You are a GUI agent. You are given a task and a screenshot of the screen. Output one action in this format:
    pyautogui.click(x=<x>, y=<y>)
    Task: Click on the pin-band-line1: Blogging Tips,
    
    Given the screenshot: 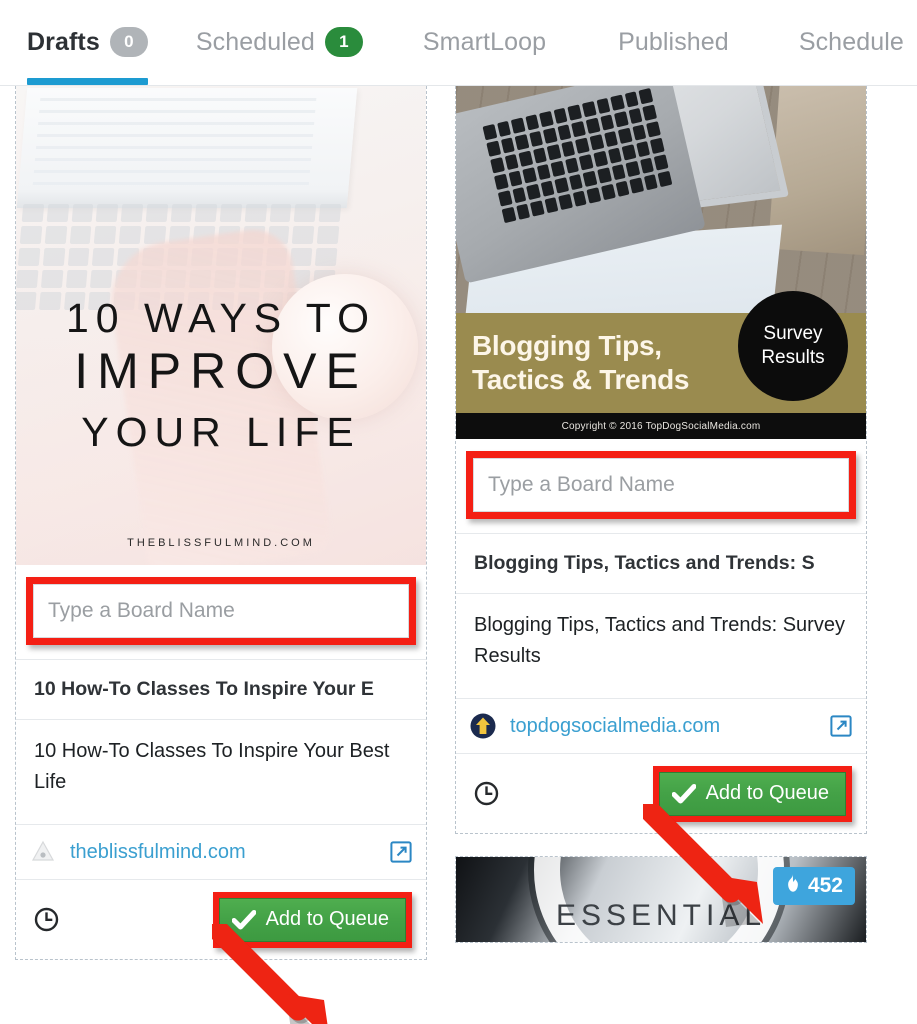 What is the action you would take?
    pyautogui.click(x=567, y=345)
    